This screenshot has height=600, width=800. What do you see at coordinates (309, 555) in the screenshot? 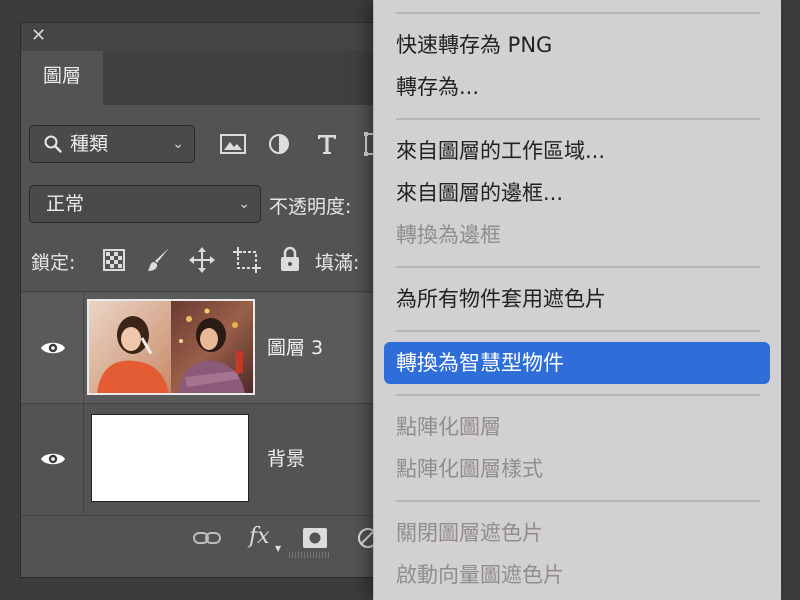
I see `resize-grip` at bounding box center [309, 555].